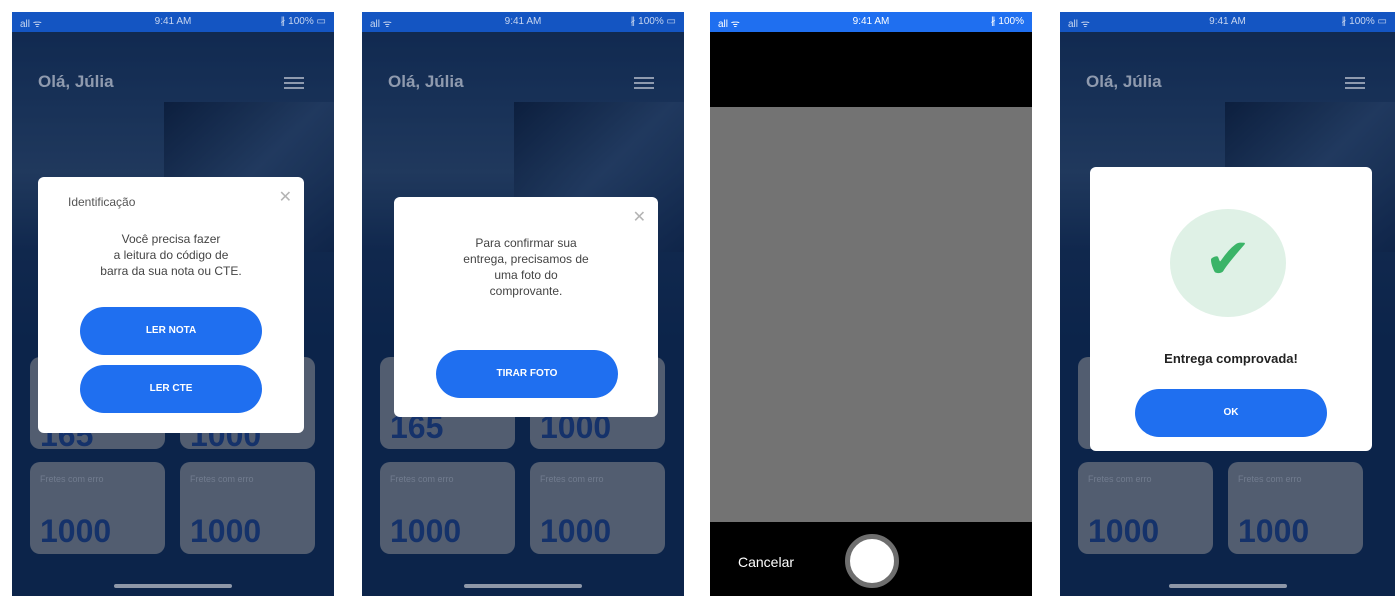 This screenshot has height=598, width=1395. What do you see at coordinates (171, 255) in the screenshot?
I see `modal-text-line: a leitura do código de` at bounding box center [171, 255].